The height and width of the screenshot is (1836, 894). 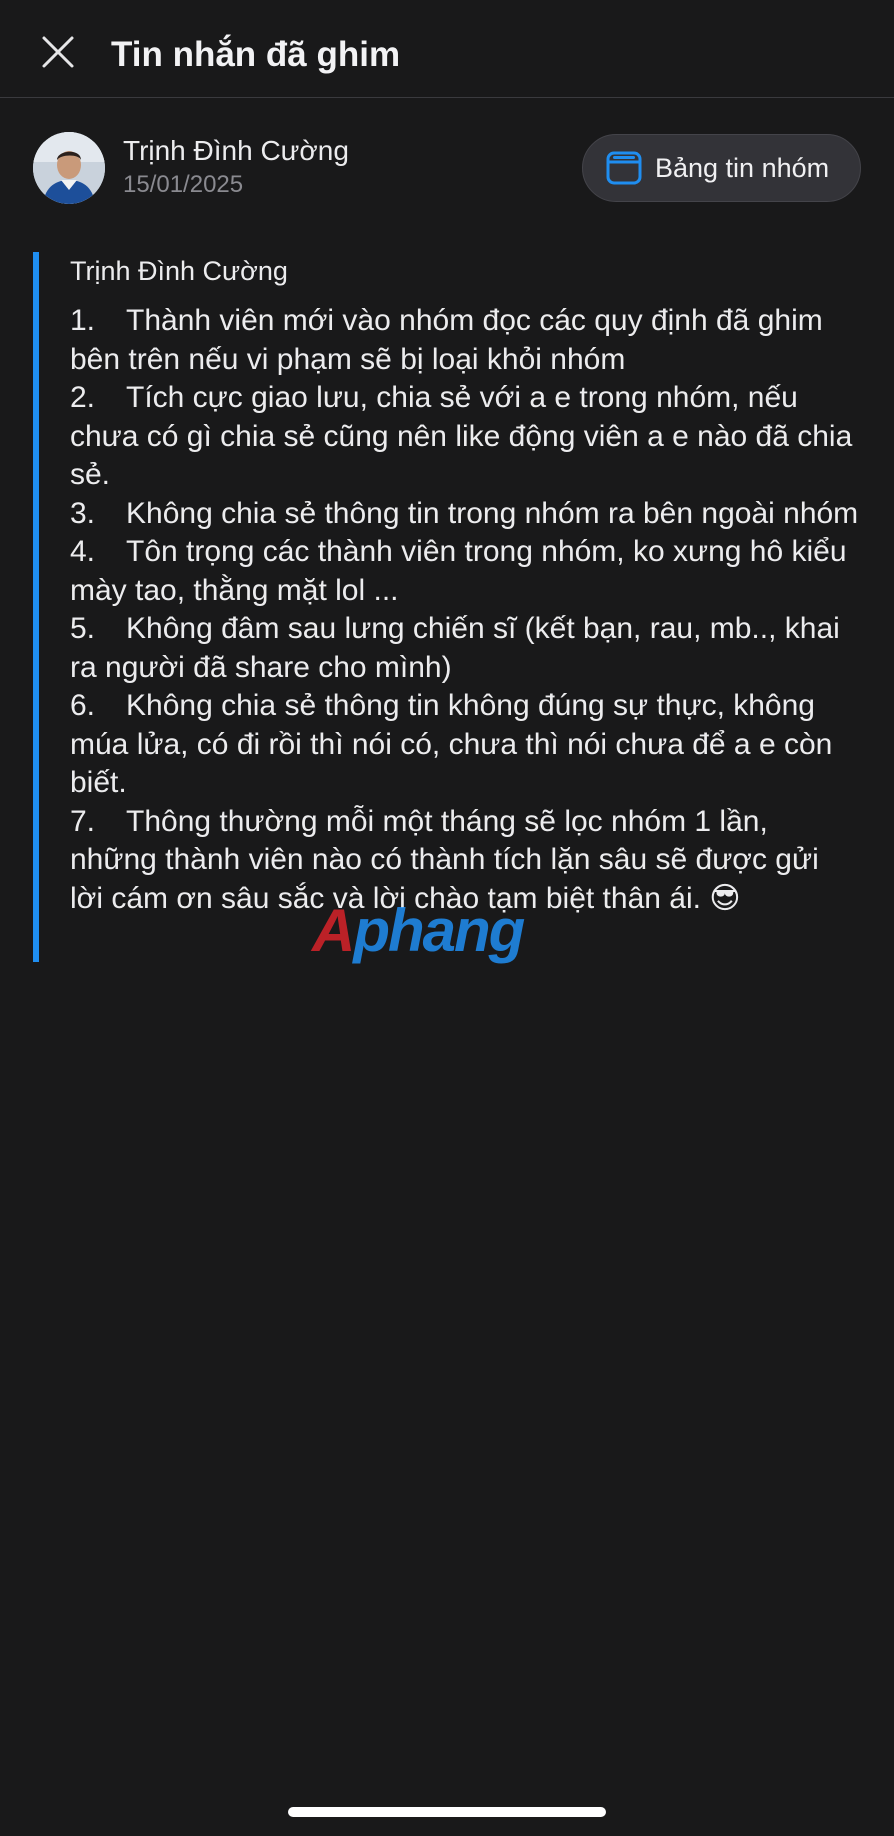 What do you see at coordinates (83, 821) in the screenshot?
I see `rule-number: 7.` at bounding box center [83, 821].